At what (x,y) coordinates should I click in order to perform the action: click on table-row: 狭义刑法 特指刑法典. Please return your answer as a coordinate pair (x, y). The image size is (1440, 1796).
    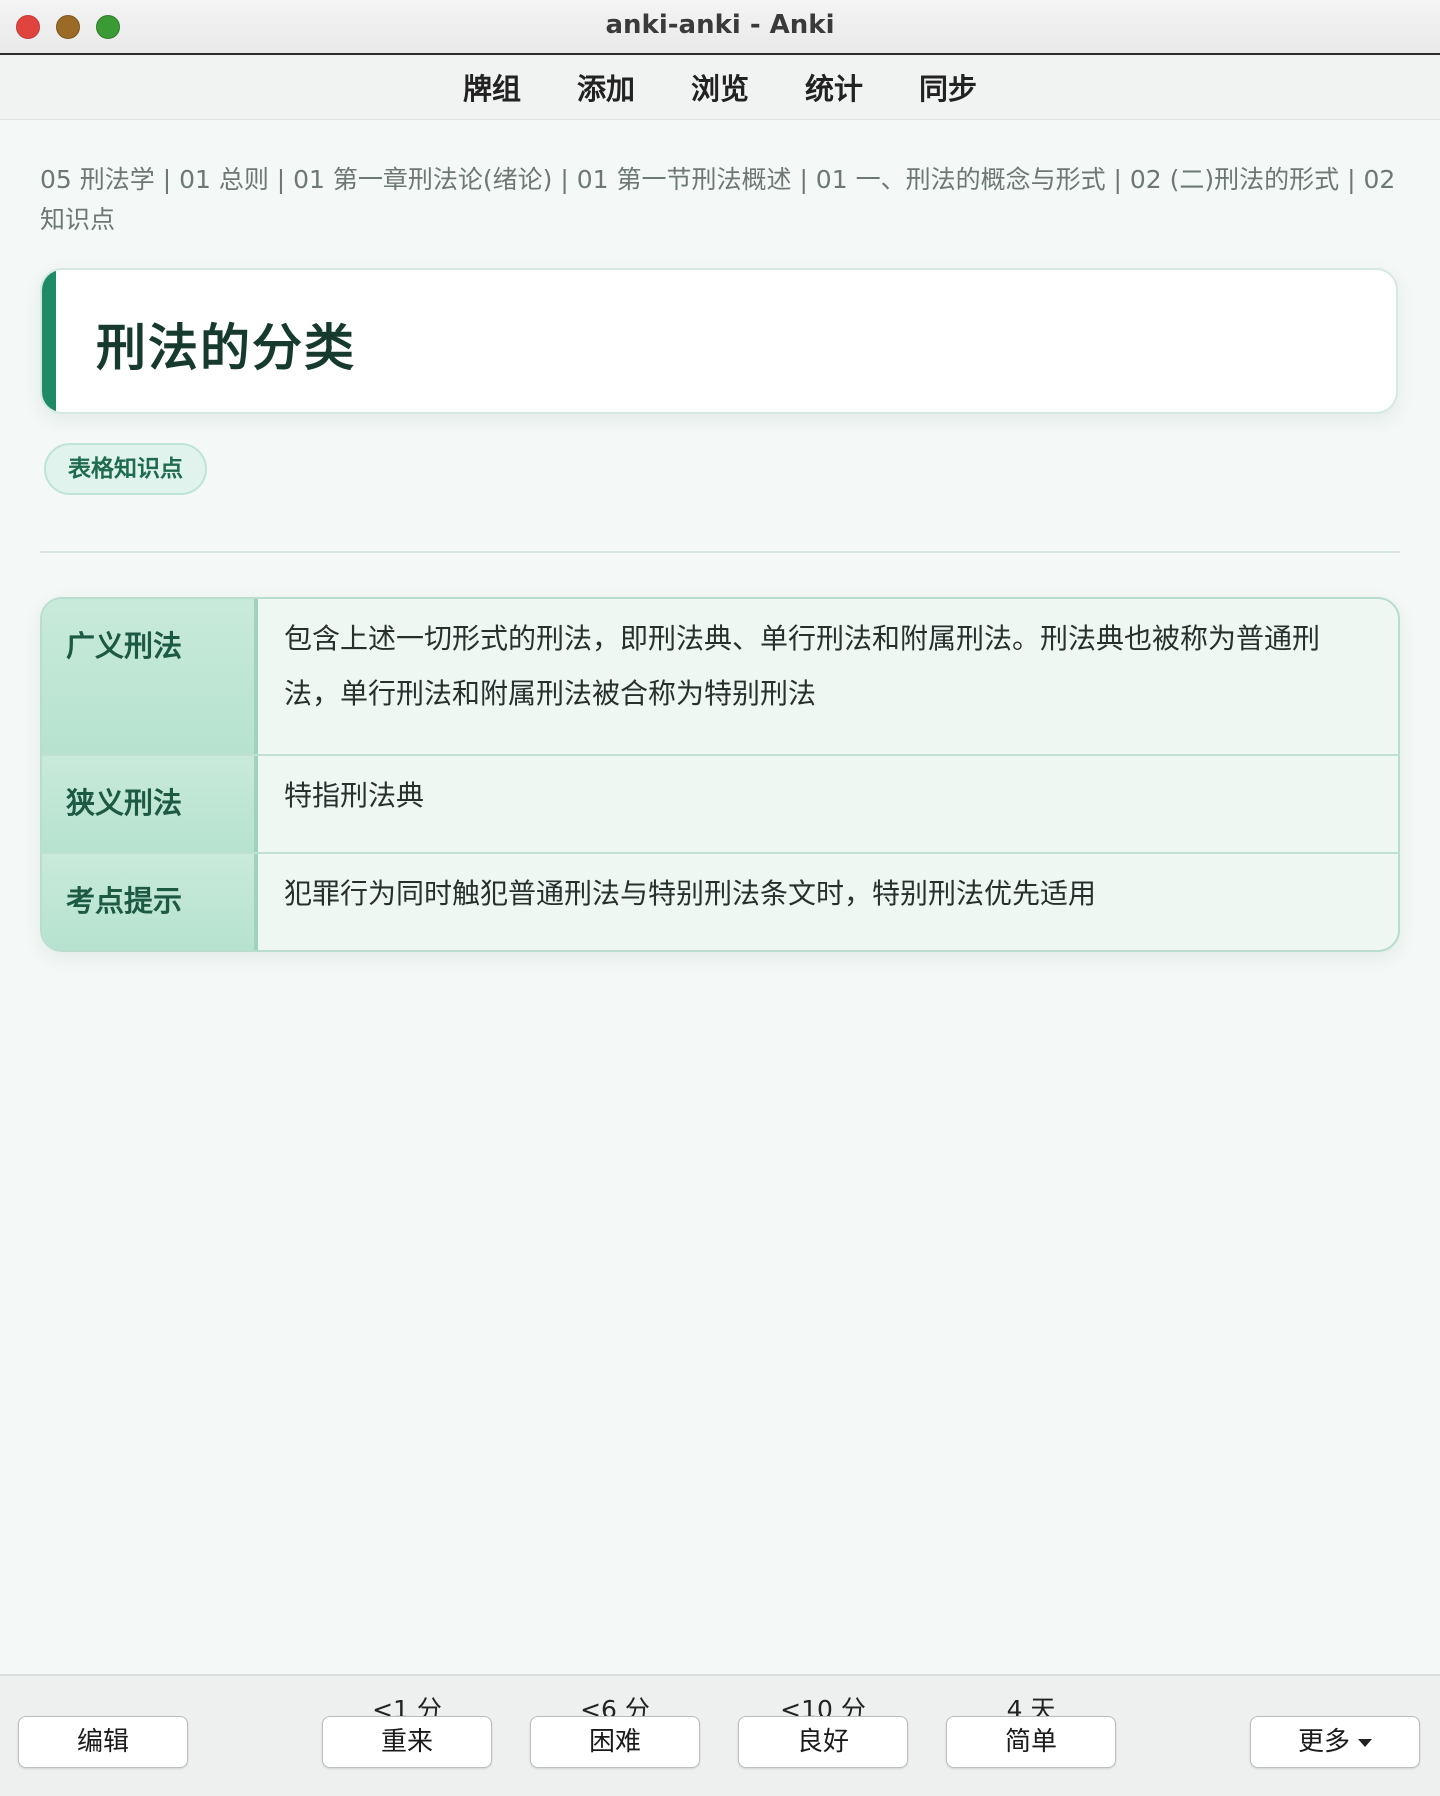
    Looking at the image, I should click on (720, 805).